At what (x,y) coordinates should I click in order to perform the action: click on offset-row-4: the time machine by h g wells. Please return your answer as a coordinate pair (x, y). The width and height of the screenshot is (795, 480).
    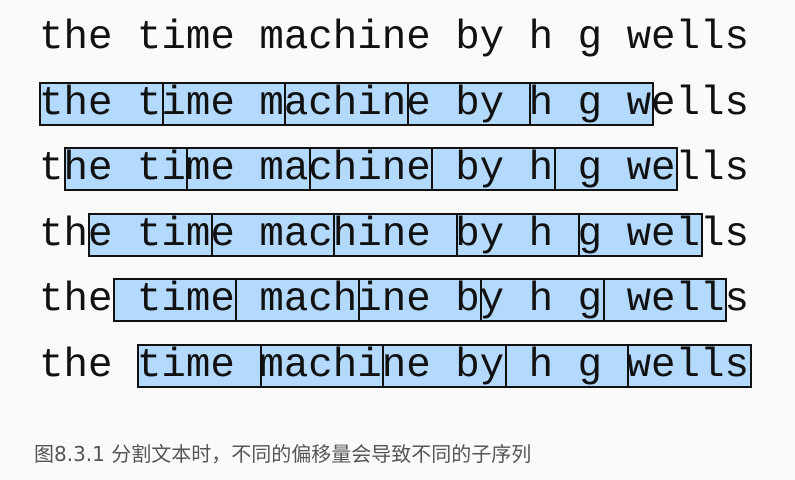
    Looking at the image, I should click on (397, 366).